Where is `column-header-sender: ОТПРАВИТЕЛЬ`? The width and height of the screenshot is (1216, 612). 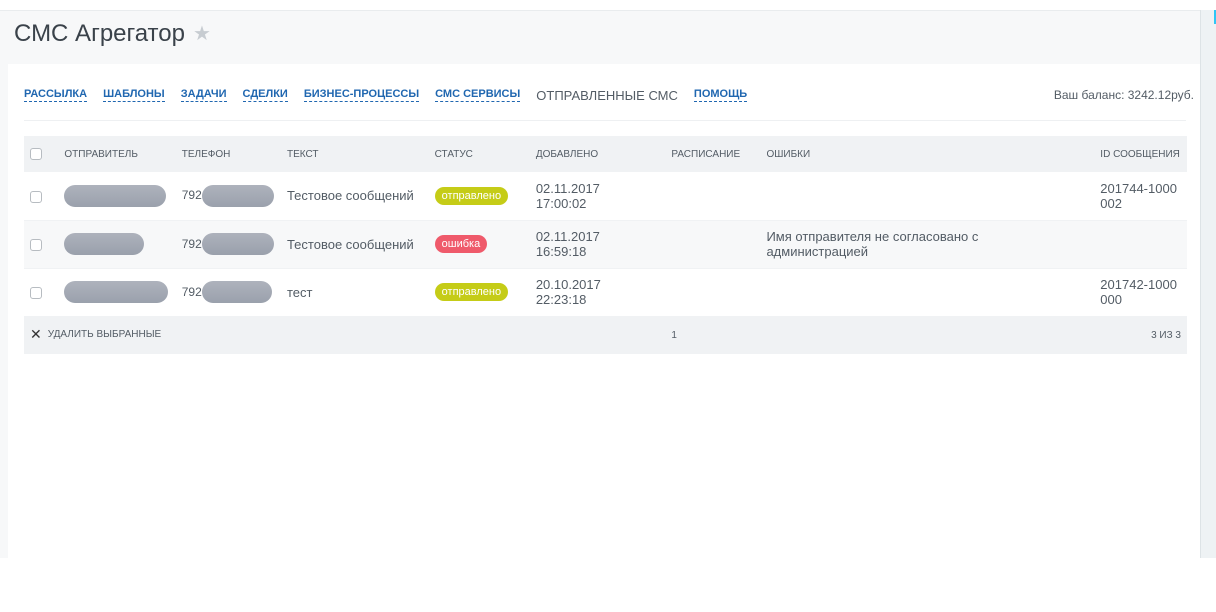
column-header-sender: ОТПРАВИТЕЛЬ is located at coordinates (117, 154).